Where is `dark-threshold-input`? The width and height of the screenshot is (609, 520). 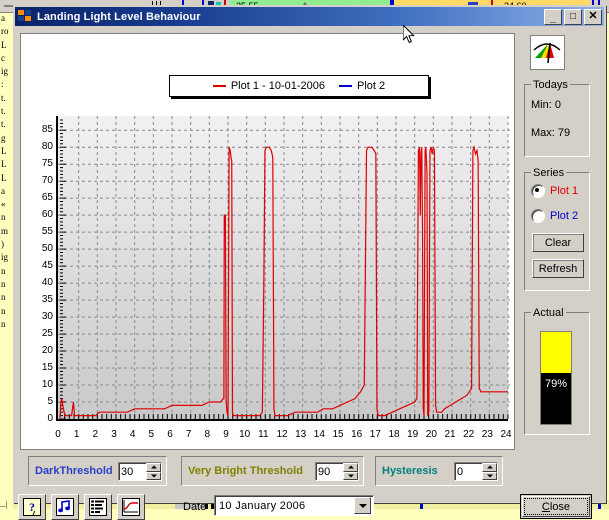
dark-threshold-input is located at coordinates (132, 471).